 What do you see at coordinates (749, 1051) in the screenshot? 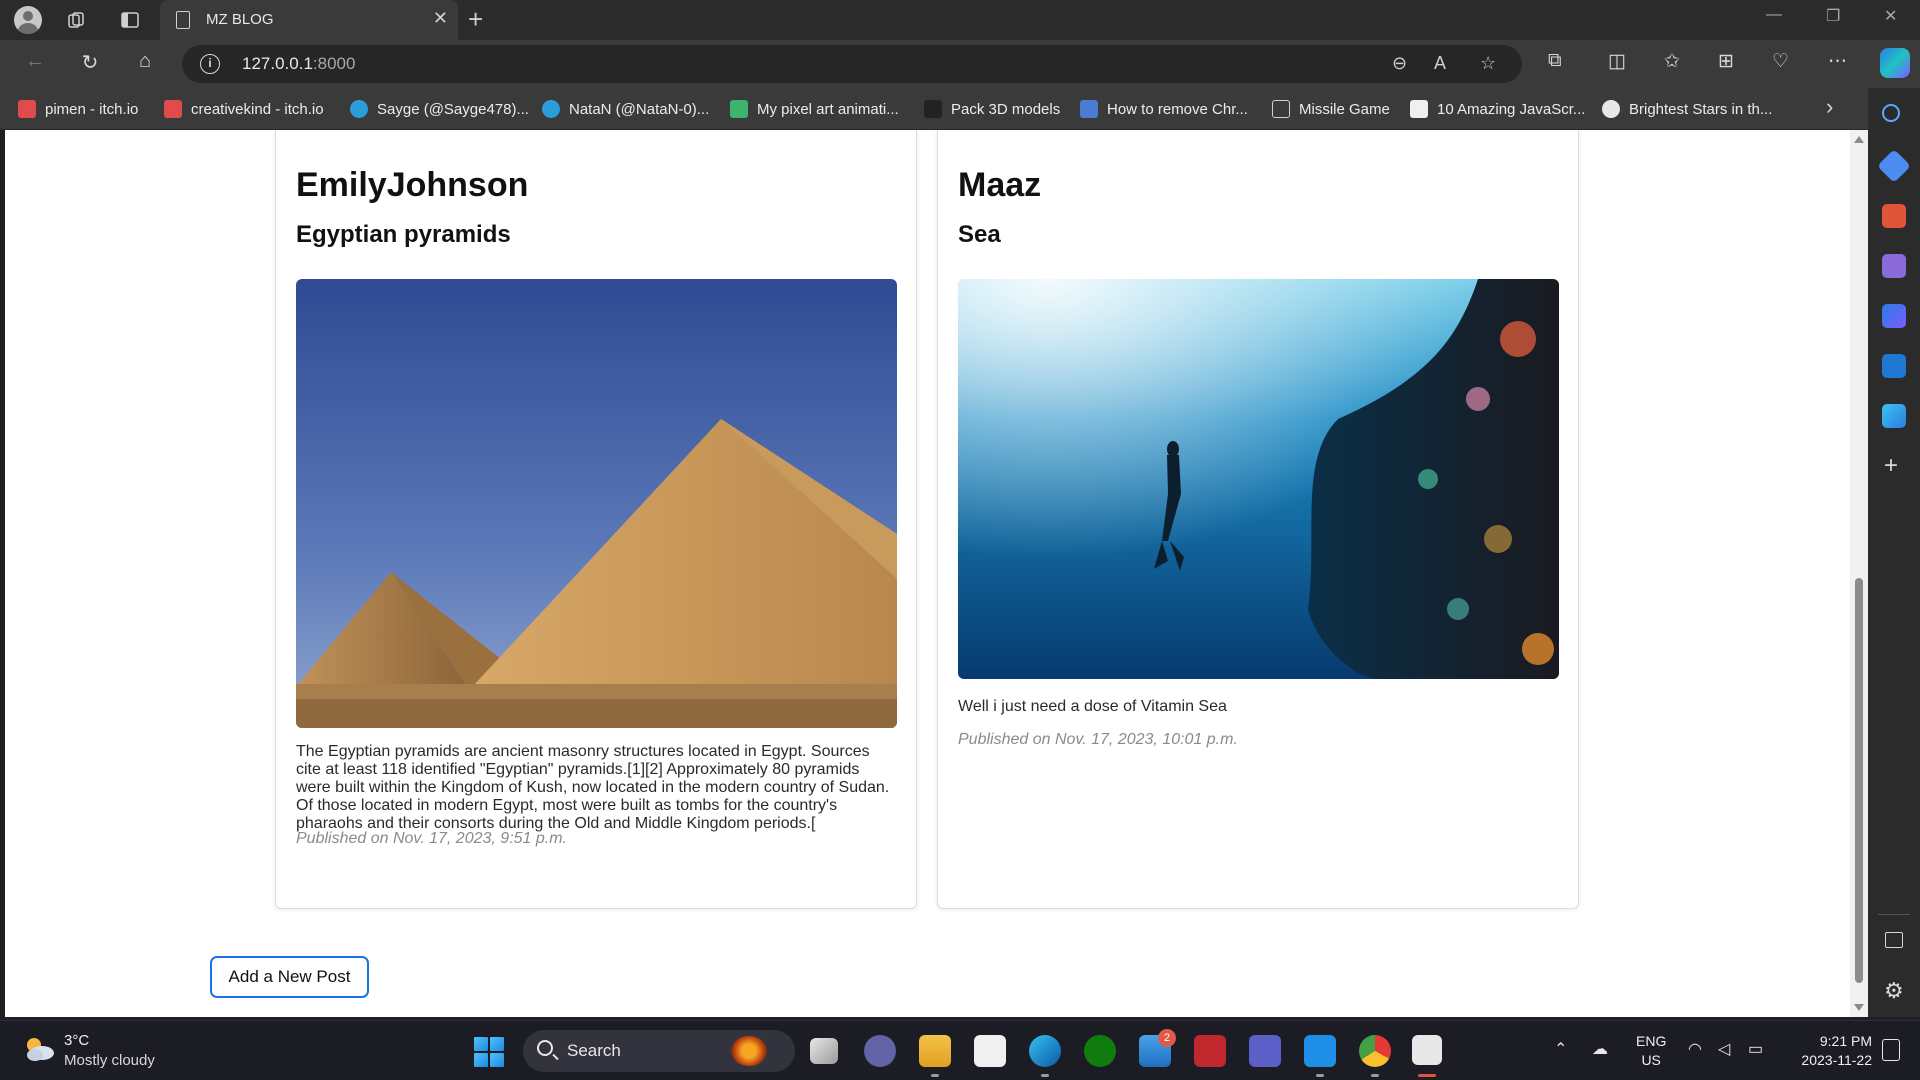
I see `search-highlight-icon` at bounding box center [749, 1051].